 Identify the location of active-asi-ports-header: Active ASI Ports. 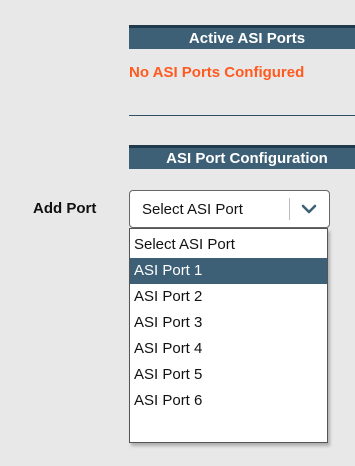
(242, 37).